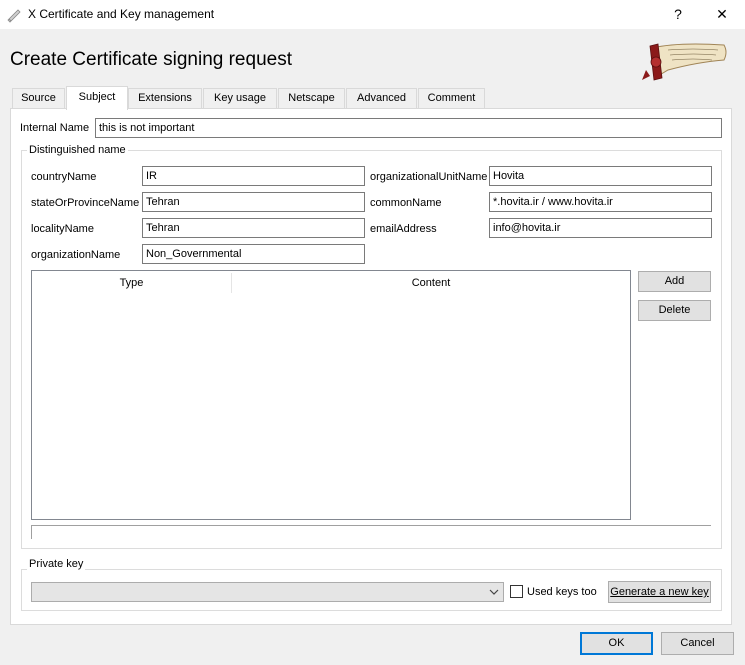  What do you see at coordinates (62, 229) in the screenshot?
I see `locality-name-label: localityName` at bounding box center [62, 229].